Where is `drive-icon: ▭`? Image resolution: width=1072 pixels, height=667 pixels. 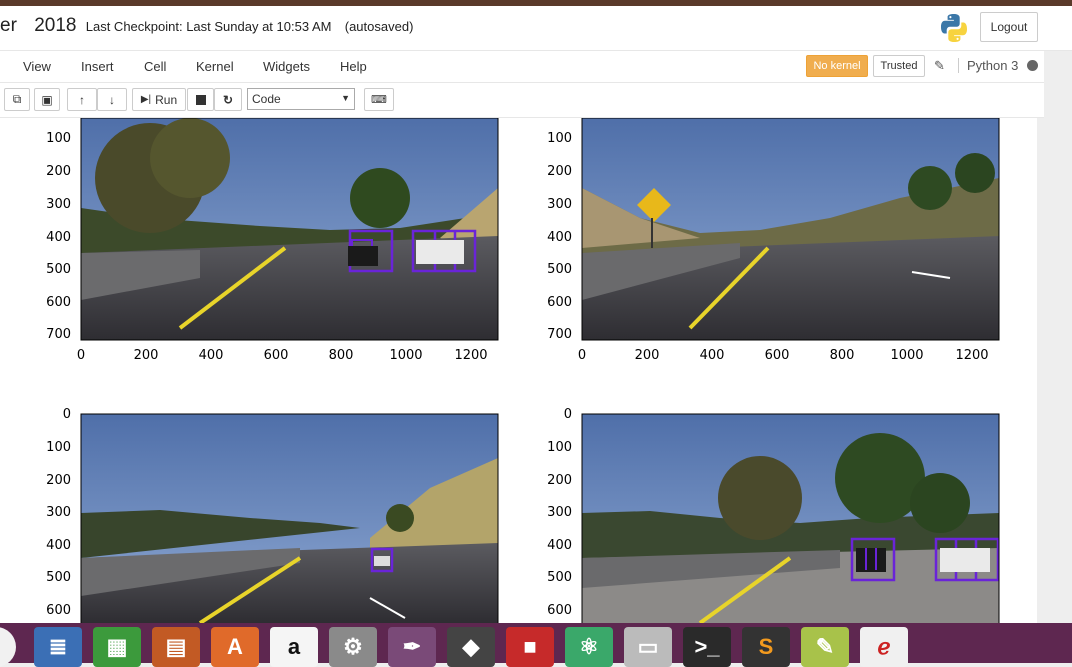
drive-icon: ▭ is located at coordinates (648, 647).